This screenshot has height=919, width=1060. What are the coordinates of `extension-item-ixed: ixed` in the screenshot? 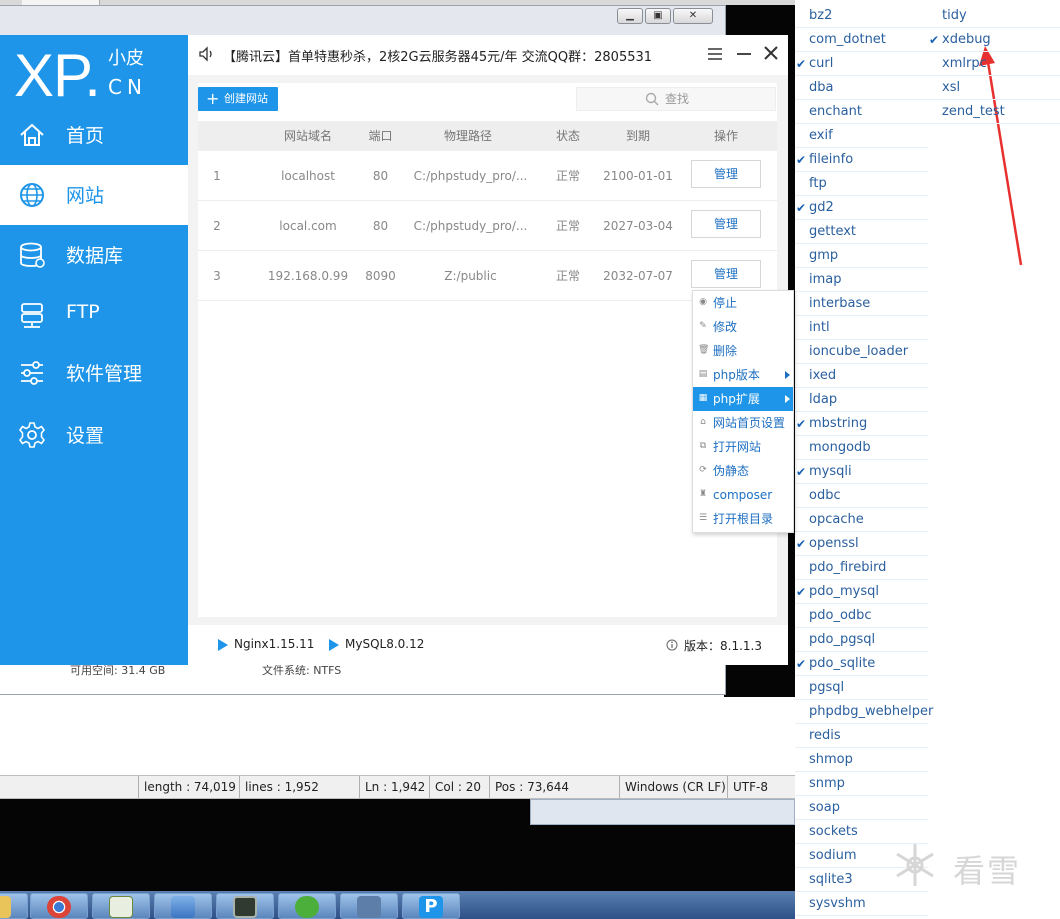 It's located at (861, 376).